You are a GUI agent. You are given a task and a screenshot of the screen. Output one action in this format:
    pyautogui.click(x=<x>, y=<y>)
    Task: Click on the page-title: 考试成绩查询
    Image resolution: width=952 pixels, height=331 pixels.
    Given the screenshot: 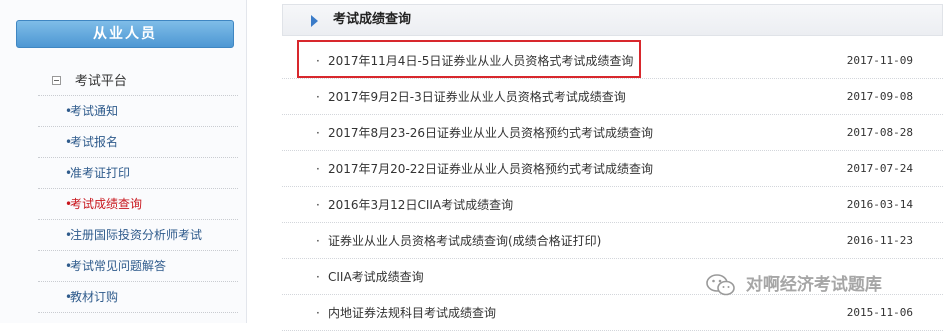 What is the action you would take?
    pyautogui.click(x=372, y=19)
    